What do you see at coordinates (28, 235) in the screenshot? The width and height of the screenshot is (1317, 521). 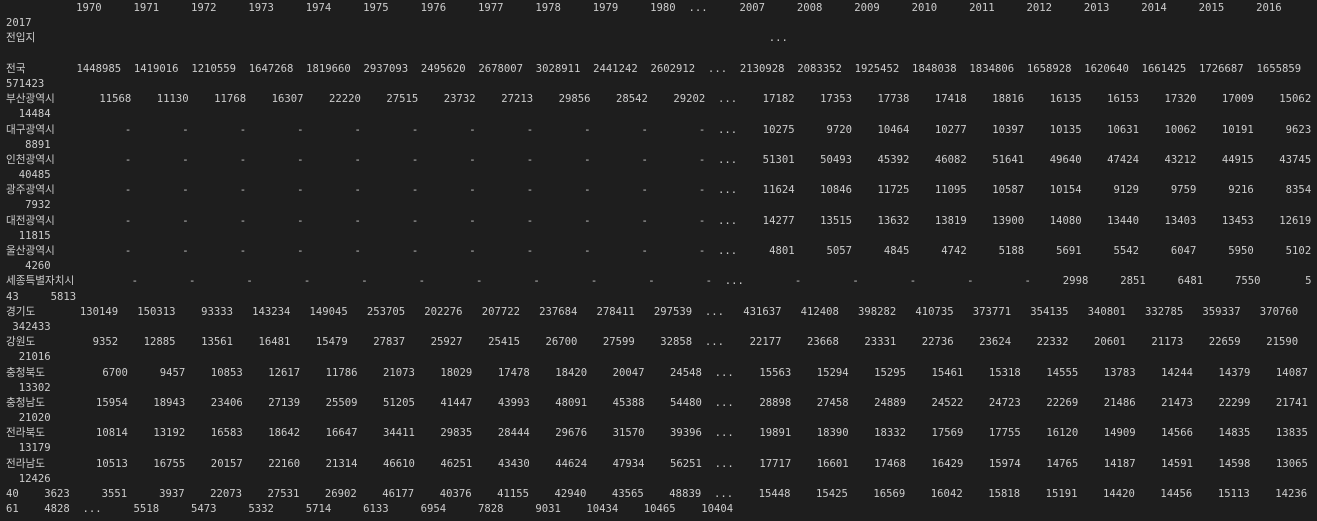 I see `terminal-line: 11815` at bounding box center [28, 235].